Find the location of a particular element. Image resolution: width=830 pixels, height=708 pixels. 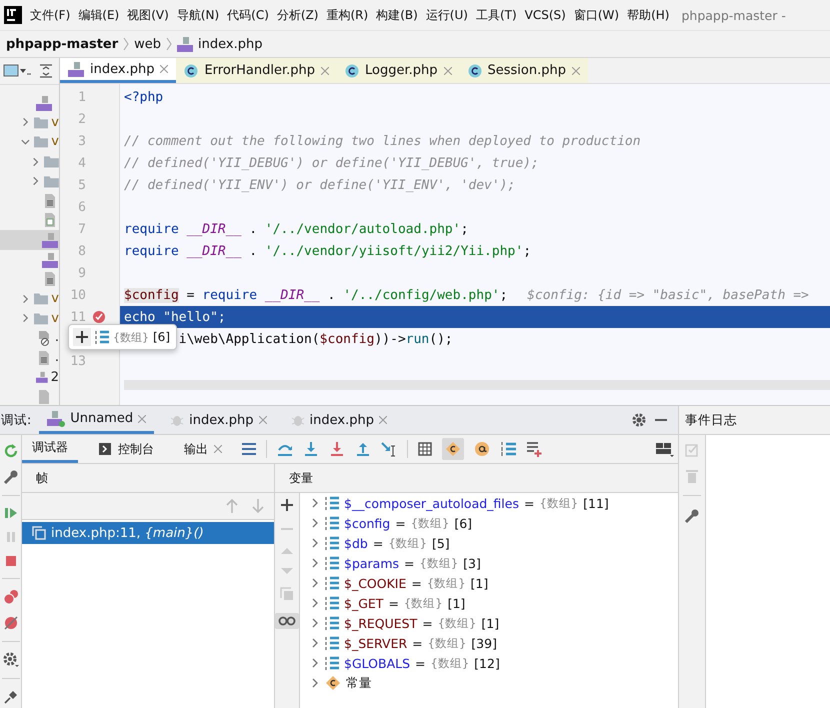

debugger-subtab: 控制台 is located at coordinates (126, 449).